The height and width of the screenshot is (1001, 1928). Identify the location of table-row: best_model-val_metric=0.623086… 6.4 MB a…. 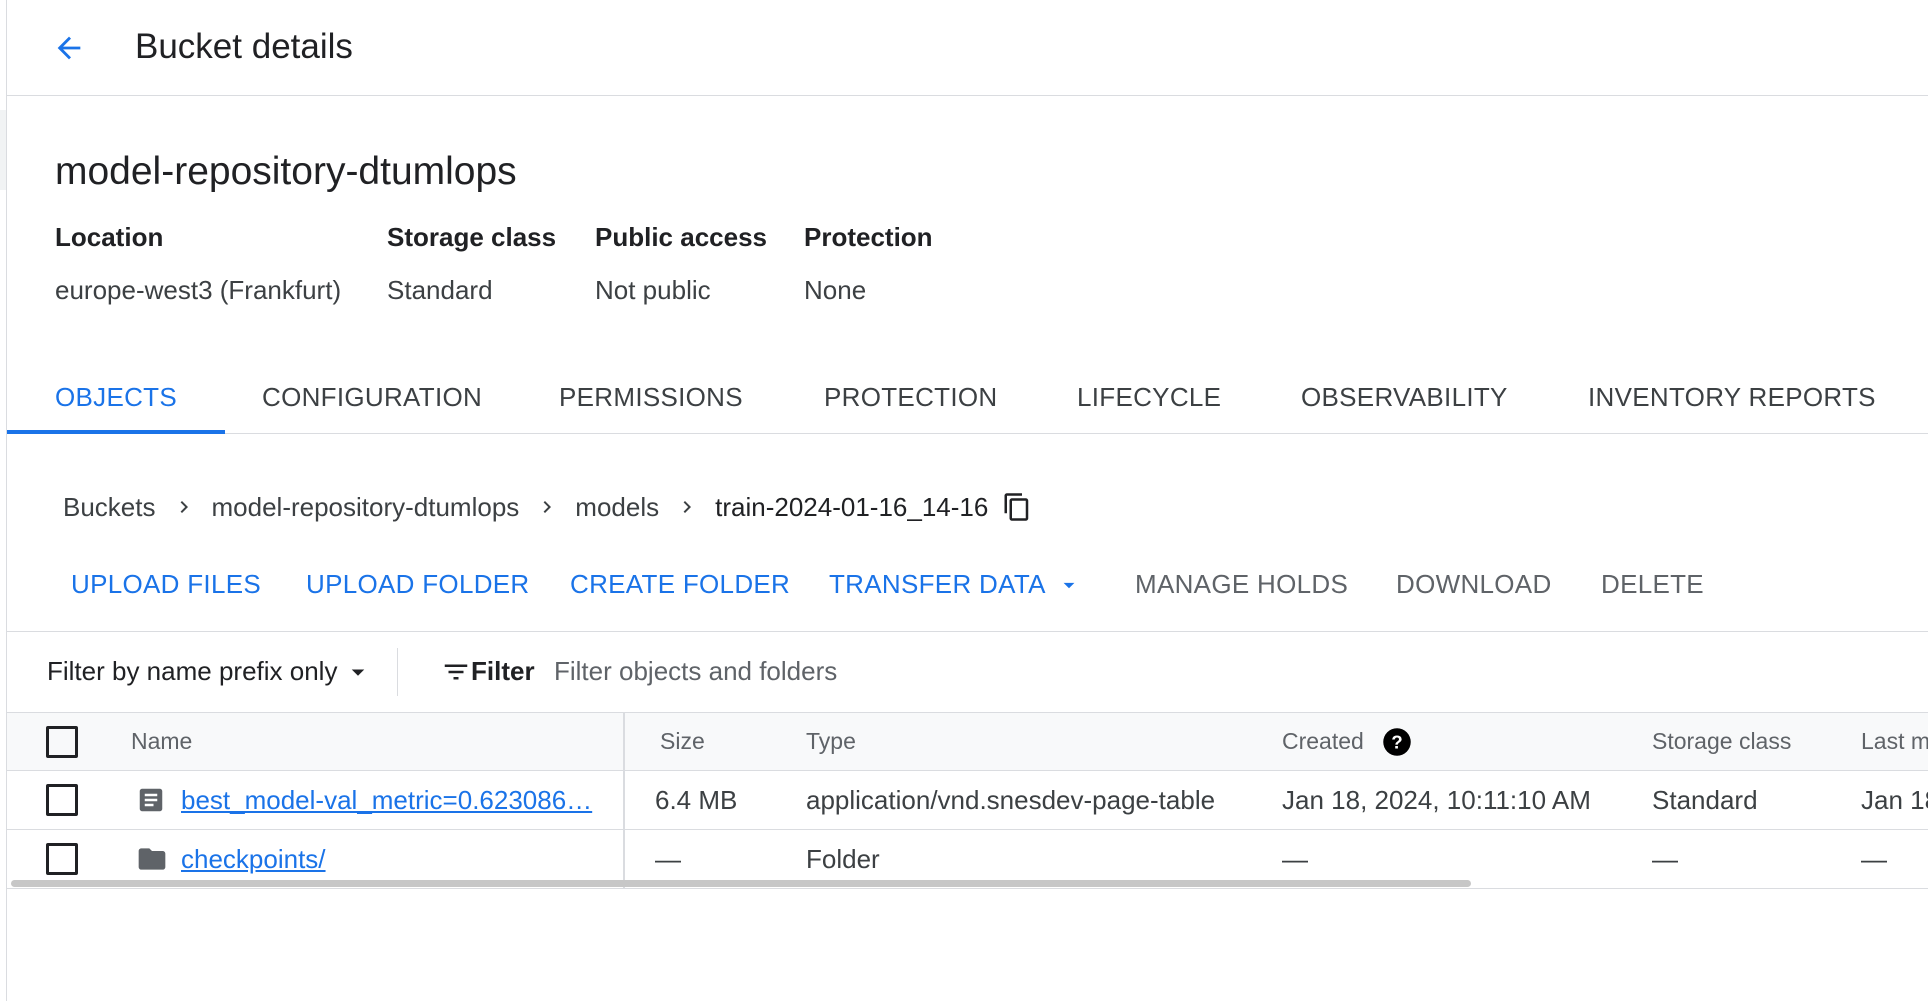
(967, 800).